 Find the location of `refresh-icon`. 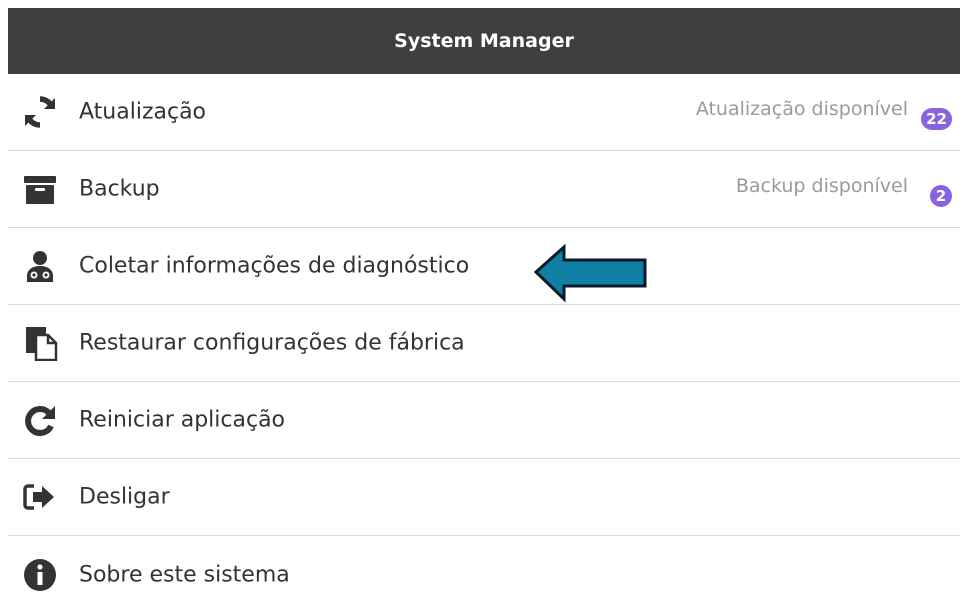

refresh-icon is located at coordinates (40, 112).